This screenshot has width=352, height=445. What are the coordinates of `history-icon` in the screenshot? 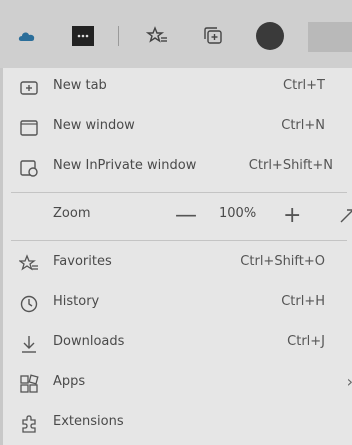 It's located at (29, 304).